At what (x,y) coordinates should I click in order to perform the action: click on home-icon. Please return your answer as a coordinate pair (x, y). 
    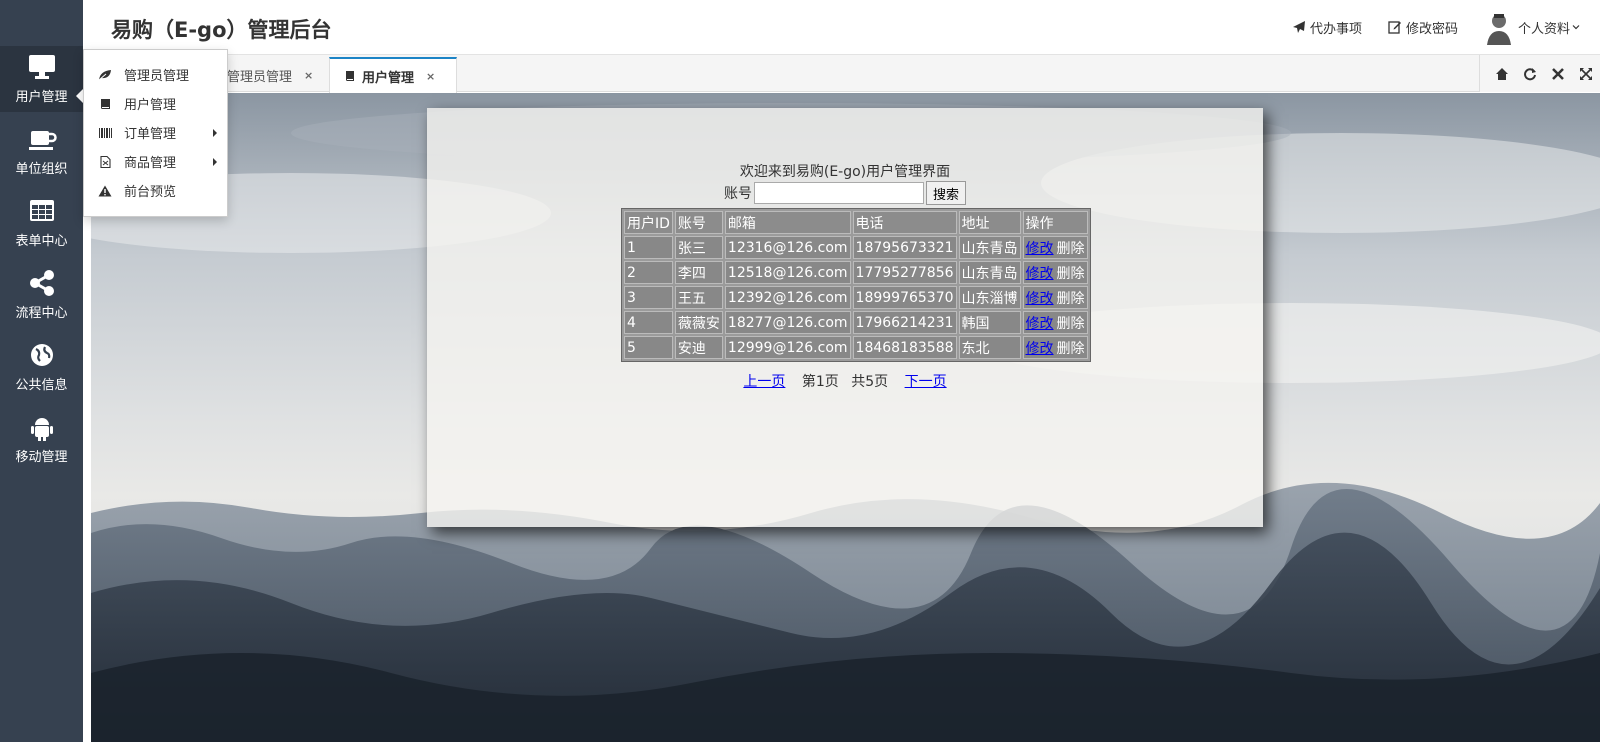
    Looking at the image, I should click on (1502, 73).